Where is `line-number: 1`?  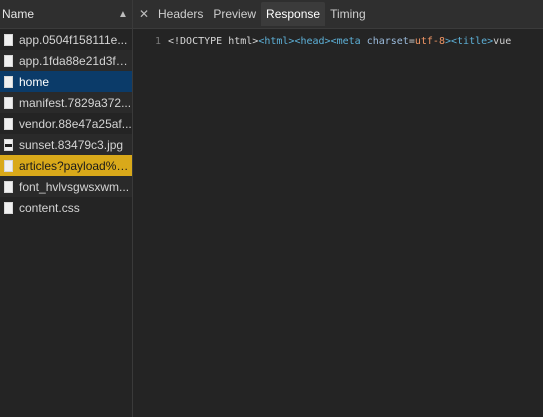
line-number: 1 is located at coordinates (157, 41).